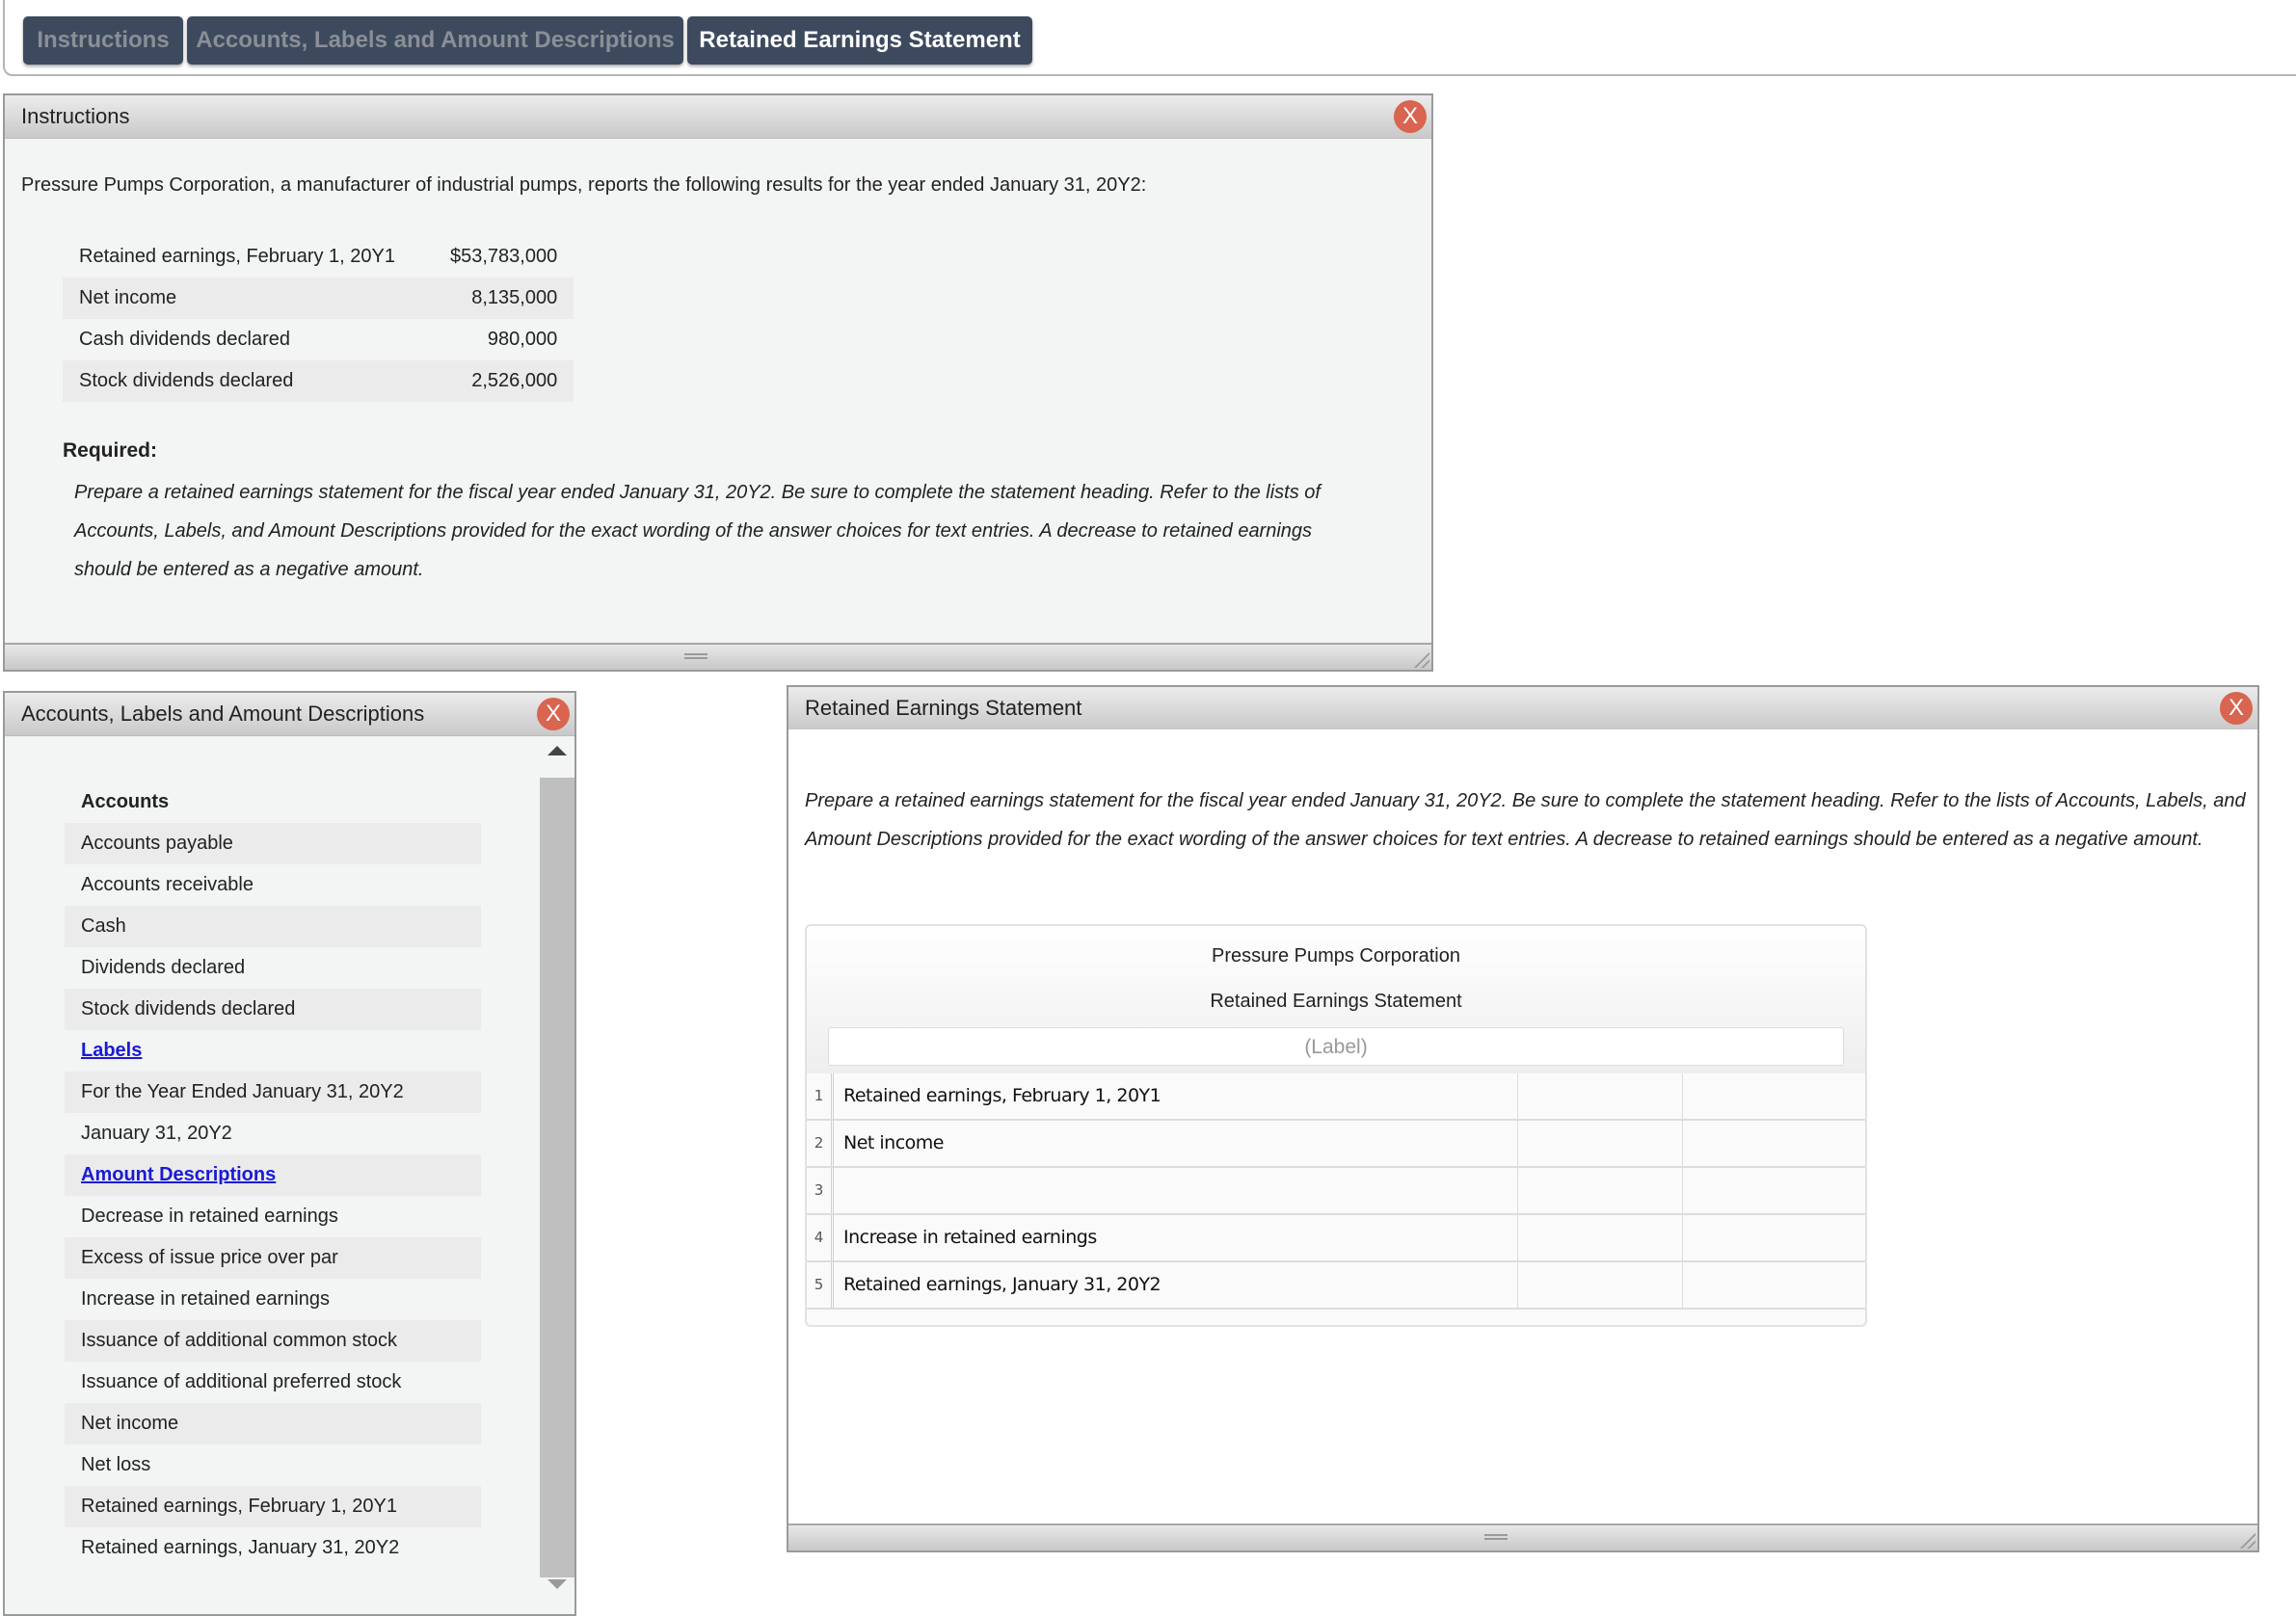 The image size is (2296, 1616). What do you see at coordinates (557, 1177) in the screenshot?
I see `scrollbar-thumb` at bounding box center [557, 1177].